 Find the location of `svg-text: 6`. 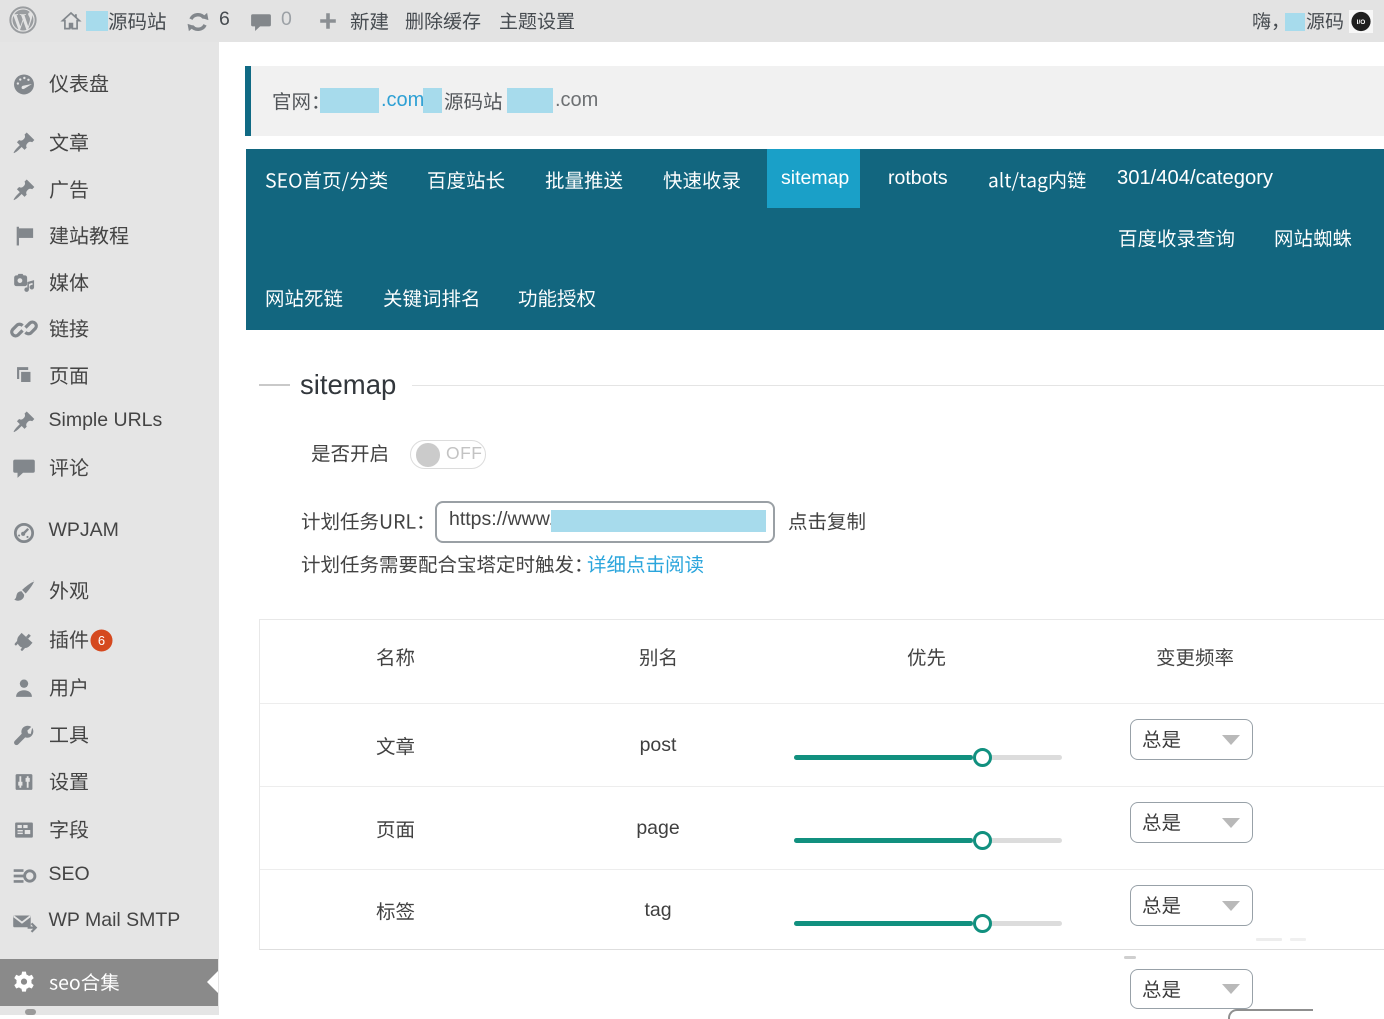

svg-text: 6 is located at coordinates (101, 640).